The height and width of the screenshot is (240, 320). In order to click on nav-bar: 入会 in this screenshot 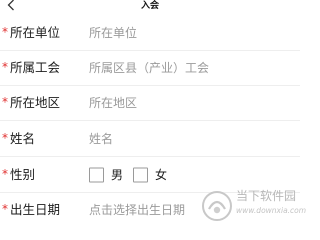, I will do `click(150, 7)`.